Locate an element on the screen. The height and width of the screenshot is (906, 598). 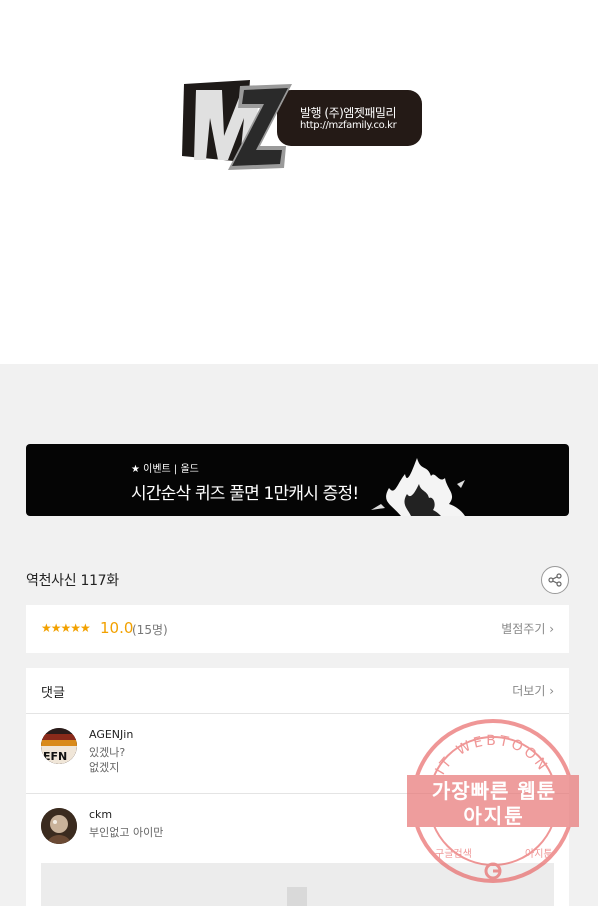
comment-username: AGENJin is located at coordinates (111, 734).